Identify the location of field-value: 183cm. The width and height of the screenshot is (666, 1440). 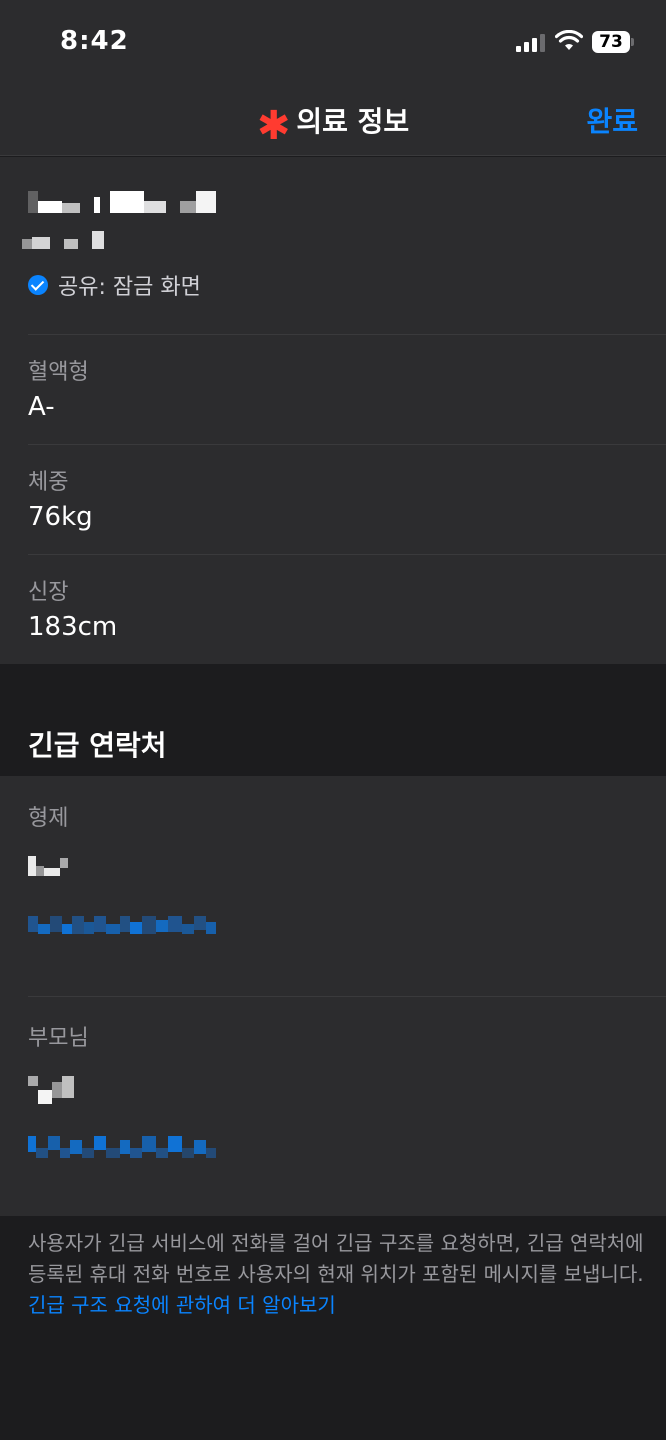
(73, 627).